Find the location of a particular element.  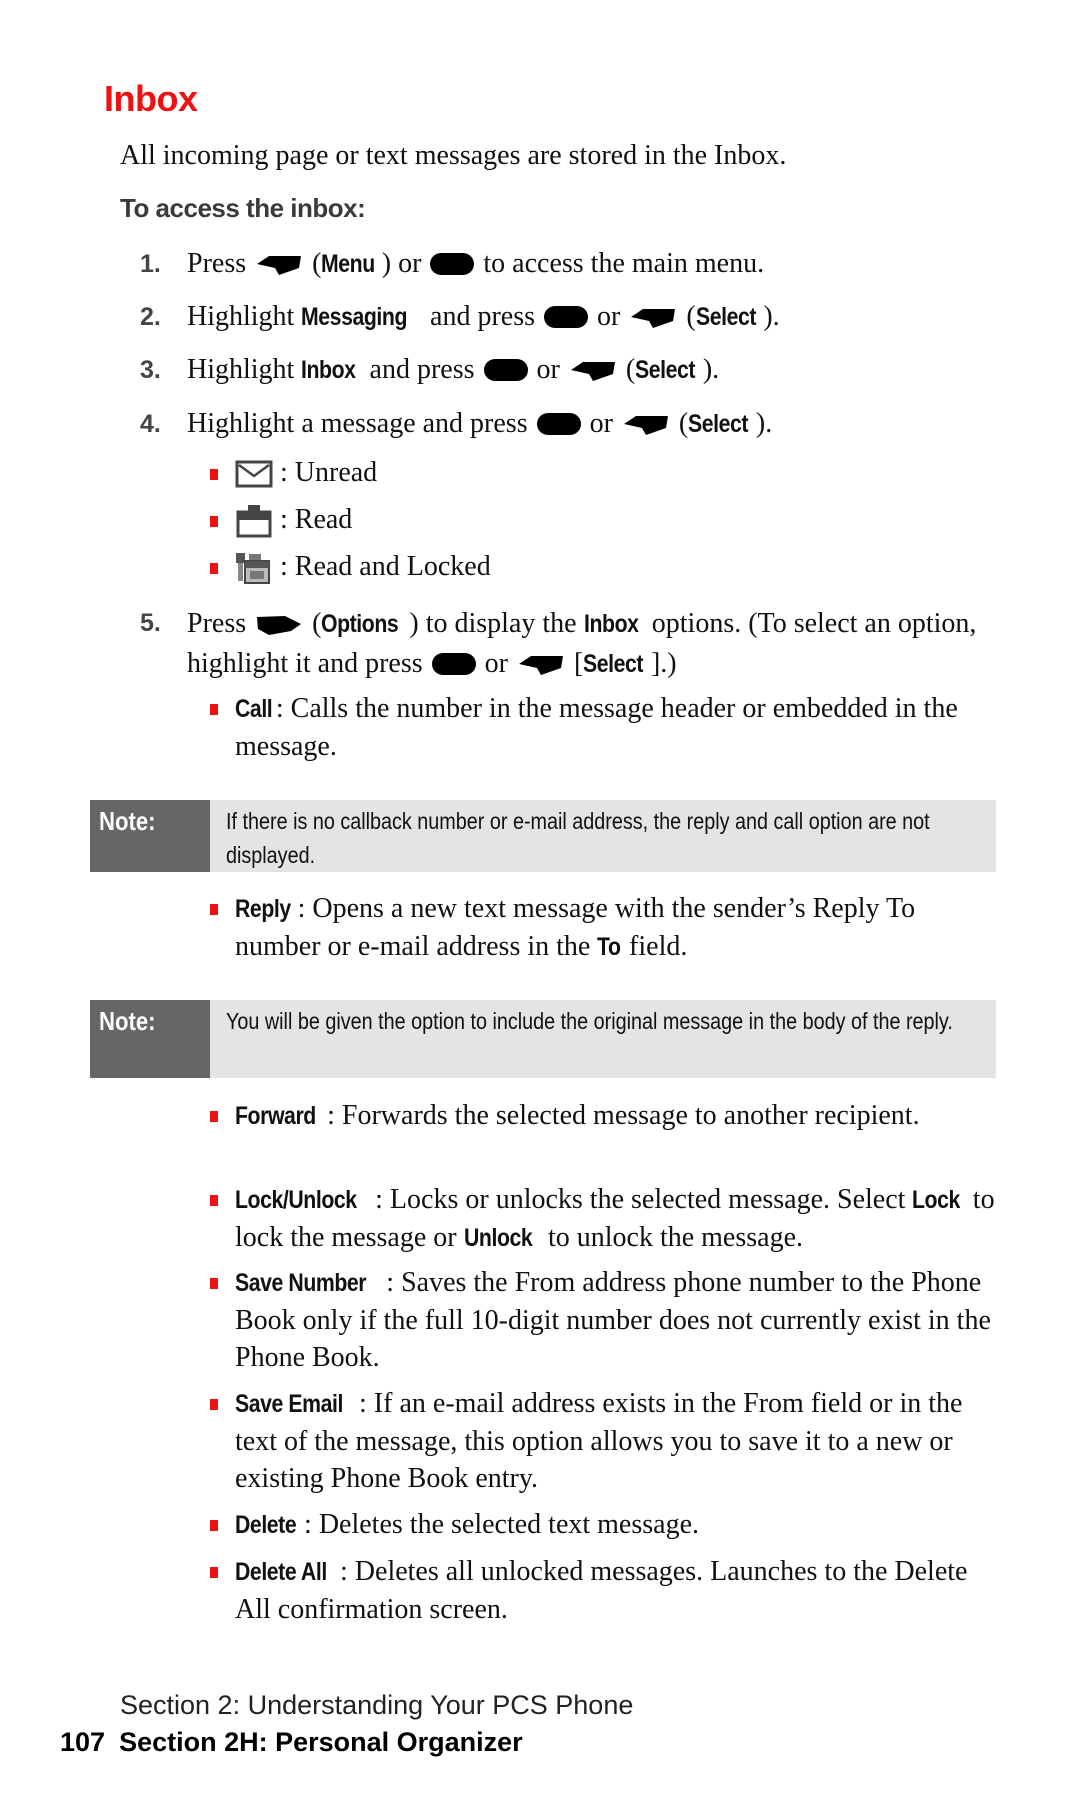

option-name: Forward is located at coordinates (275, 1116).